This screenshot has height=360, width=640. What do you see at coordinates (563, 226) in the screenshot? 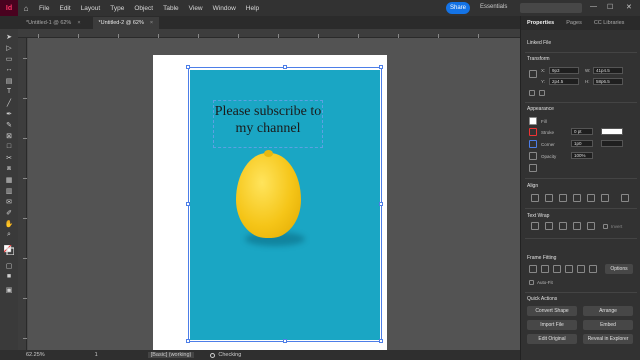
I see `wrap-shape-icon` at bounding box center [563, 226].